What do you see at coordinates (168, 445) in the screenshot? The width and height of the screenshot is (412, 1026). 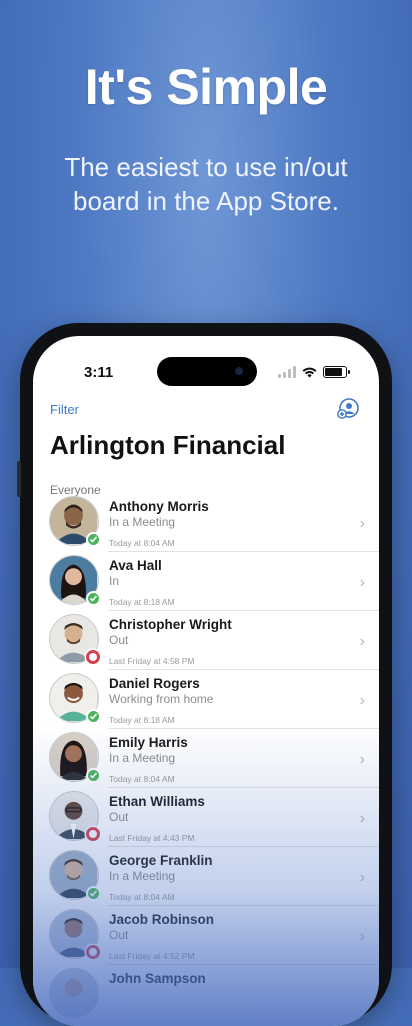 I see `page-title: Arlington Financial` at bounding box center [168, 445].